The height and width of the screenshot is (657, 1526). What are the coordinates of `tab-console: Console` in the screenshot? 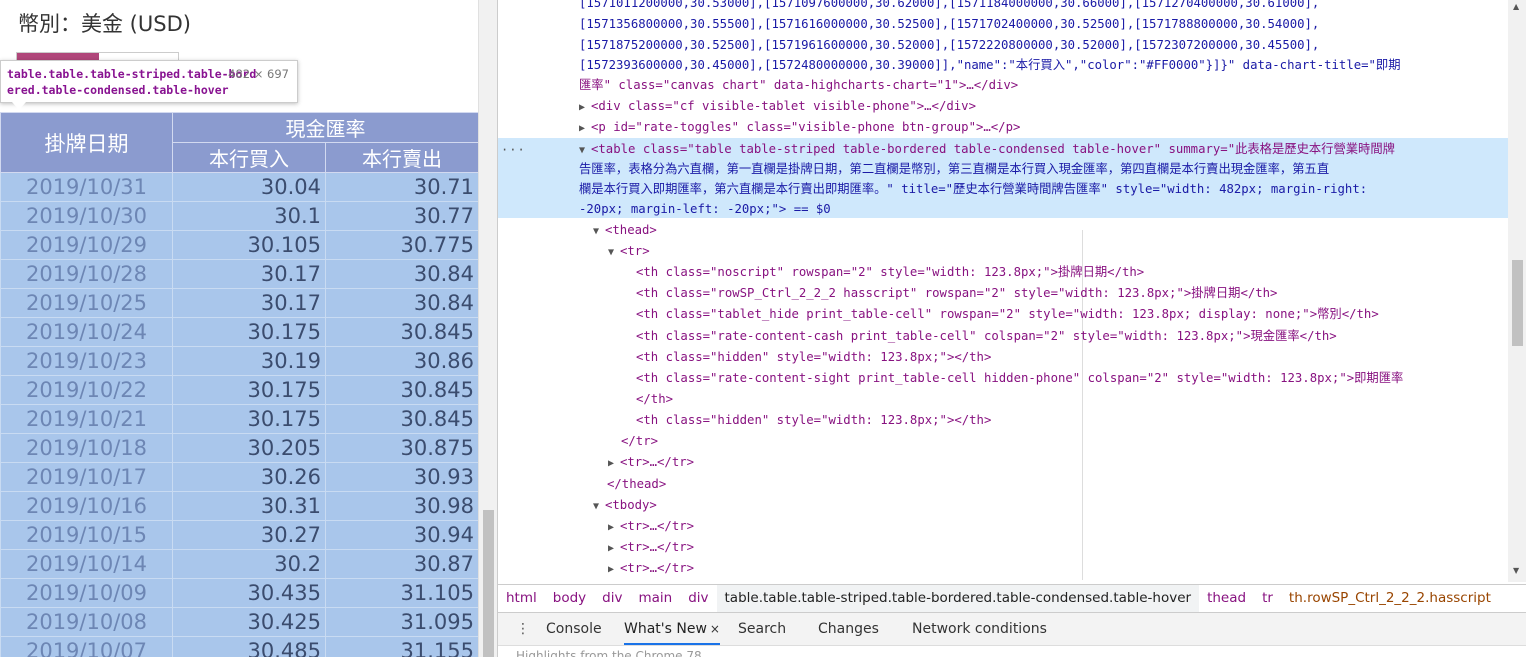 It's located at (574, 629).